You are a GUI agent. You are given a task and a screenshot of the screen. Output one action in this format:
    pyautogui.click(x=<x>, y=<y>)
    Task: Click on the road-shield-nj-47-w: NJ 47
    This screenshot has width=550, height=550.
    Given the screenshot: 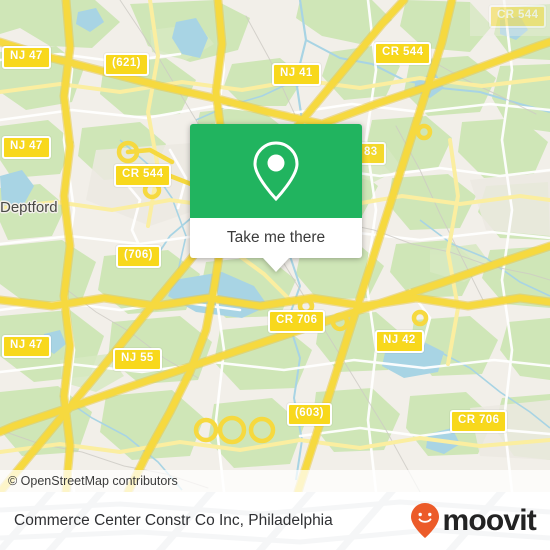 What is the action you would take?
    pyautogui.click(x=26, y=147)
    